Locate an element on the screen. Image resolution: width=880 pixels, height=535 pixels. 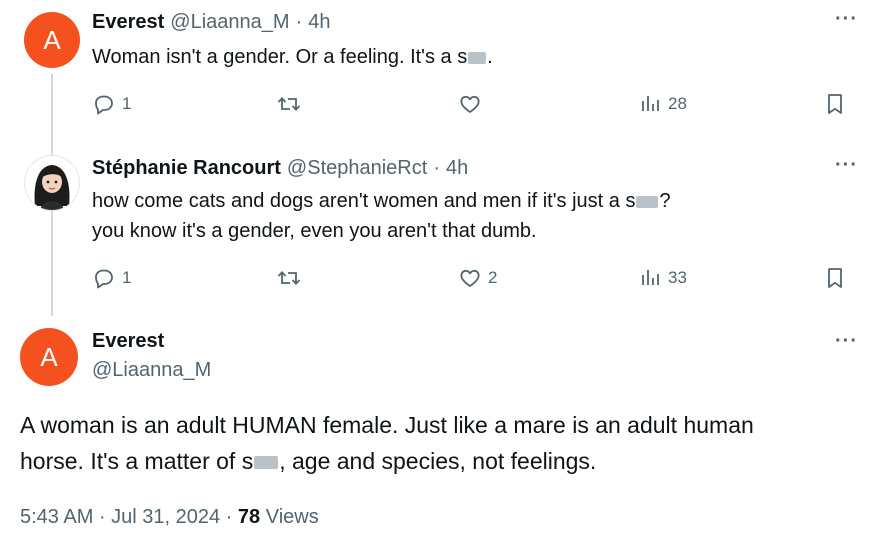
avatar is located at coordinates (52, 183).